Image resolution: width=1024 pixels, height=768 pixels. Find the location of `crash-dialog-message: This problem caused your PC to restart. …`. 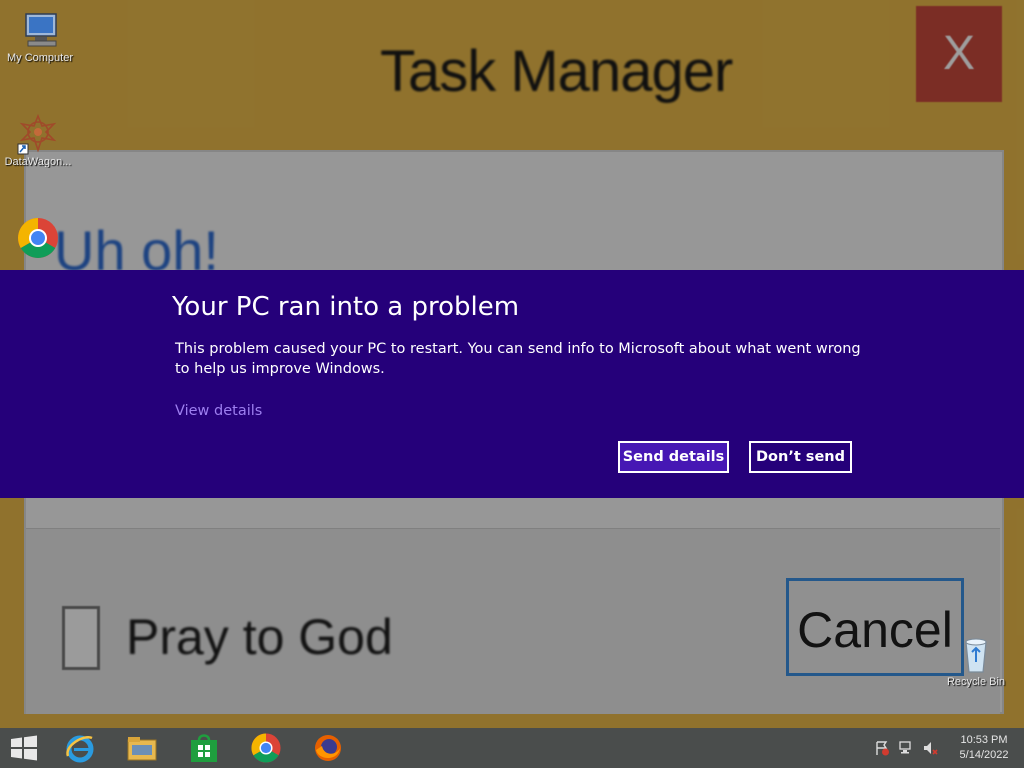

crash-dialog-message: This problem caused your PC to restart. … is located at coordinates (518, 359).